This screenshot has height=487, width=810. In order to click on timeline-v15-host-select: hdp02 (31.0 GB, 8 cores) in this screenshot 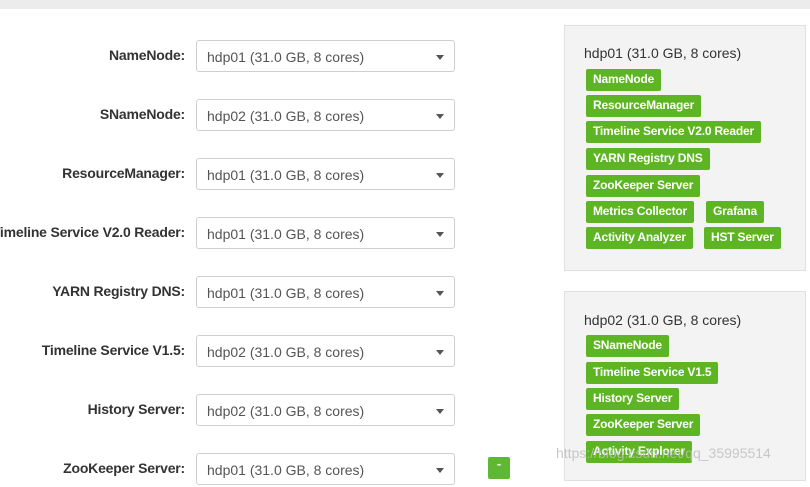, I will do `click(325, 351)`.